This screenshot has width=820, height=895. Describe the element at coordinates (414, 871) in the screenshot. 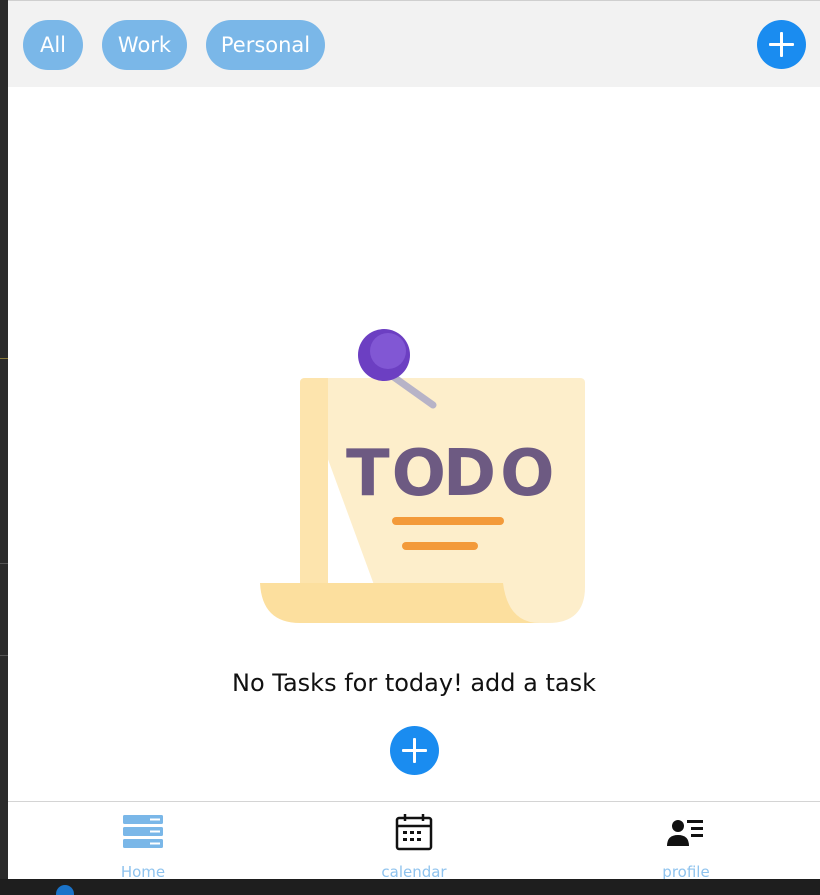

I see `nav-label-calendar: calendar` at that location.